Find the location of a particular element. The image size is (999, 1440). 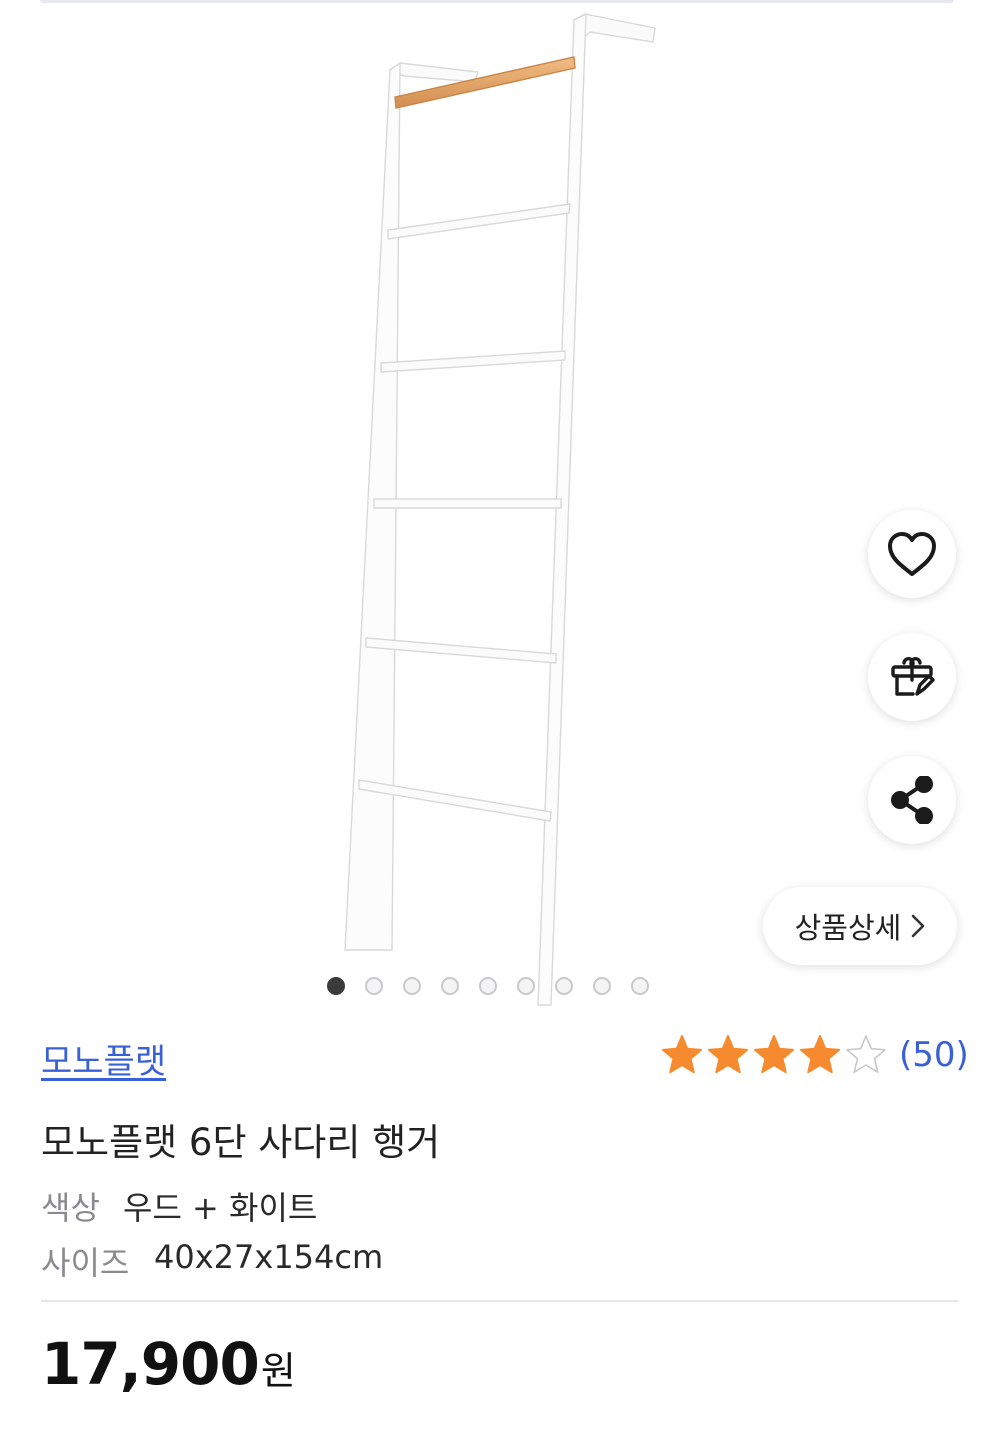

product-detail-button: 상품상세 is located at coordinates (860, 926).